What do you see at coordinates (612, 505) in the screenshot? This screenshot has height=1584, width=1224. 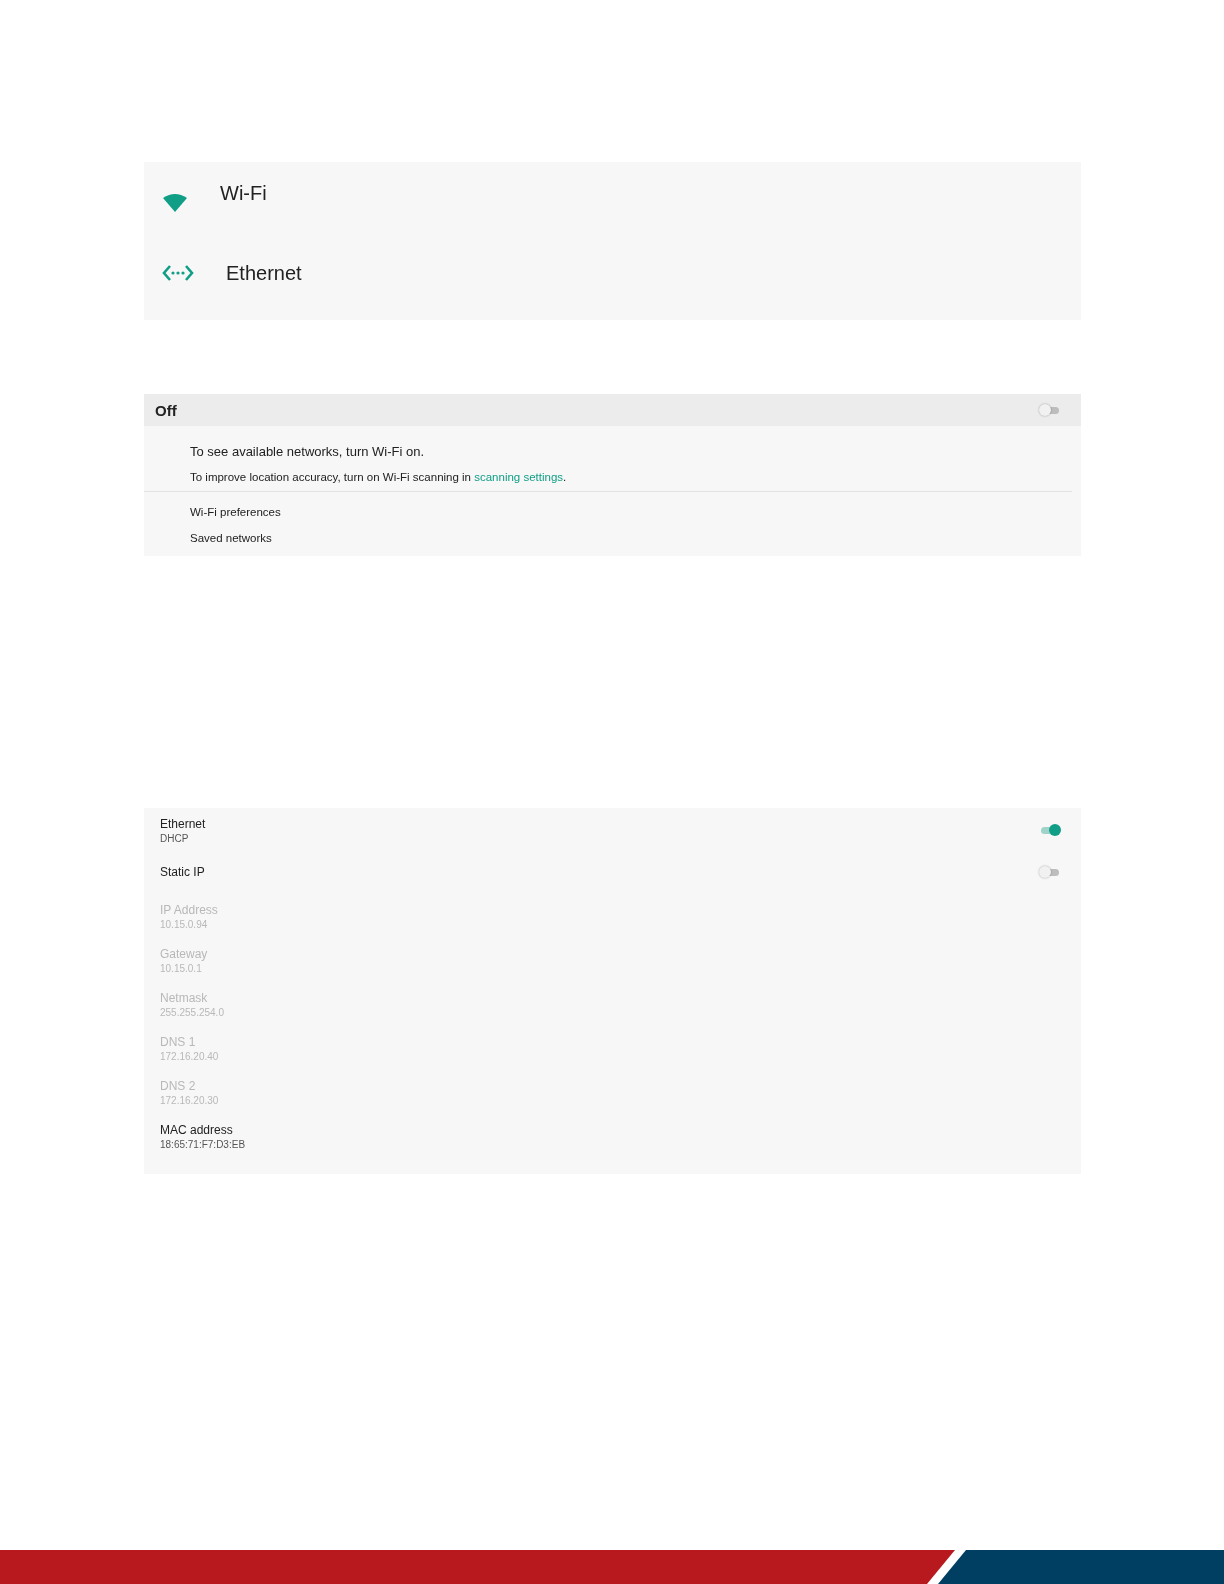 I see `menu-item: Wi-Fi preferences` at bounding box center [612, 505].